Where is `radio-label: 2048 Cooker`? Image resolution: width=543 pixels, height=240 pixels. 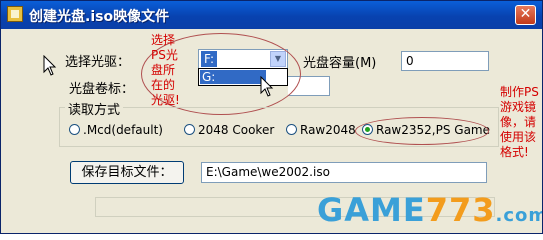 radio-label: 2048 Cooker is located at coordinates (236, 130).